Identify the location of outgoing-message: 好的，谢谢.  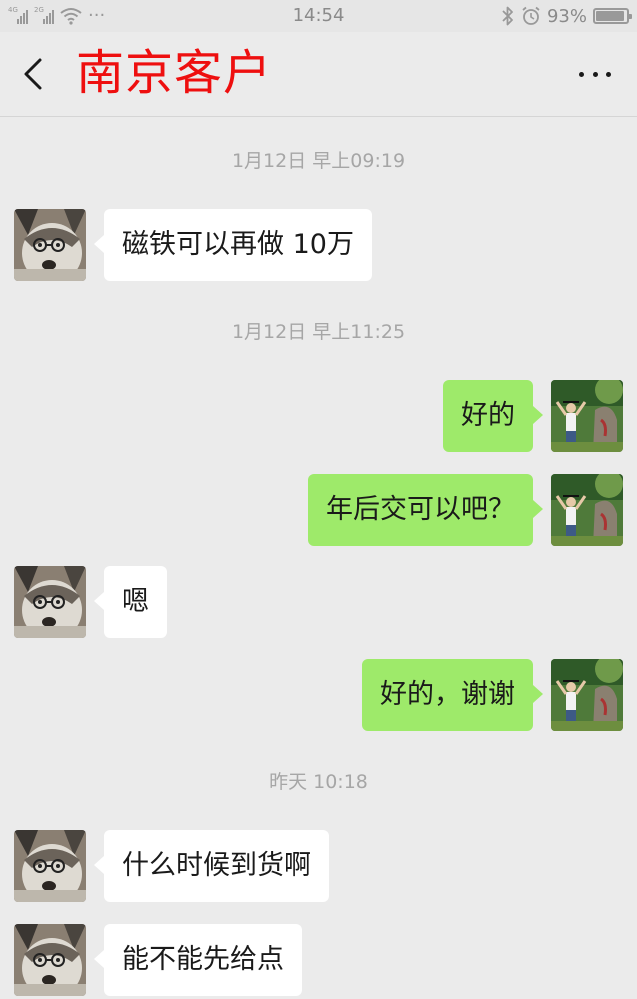
(452, 695).